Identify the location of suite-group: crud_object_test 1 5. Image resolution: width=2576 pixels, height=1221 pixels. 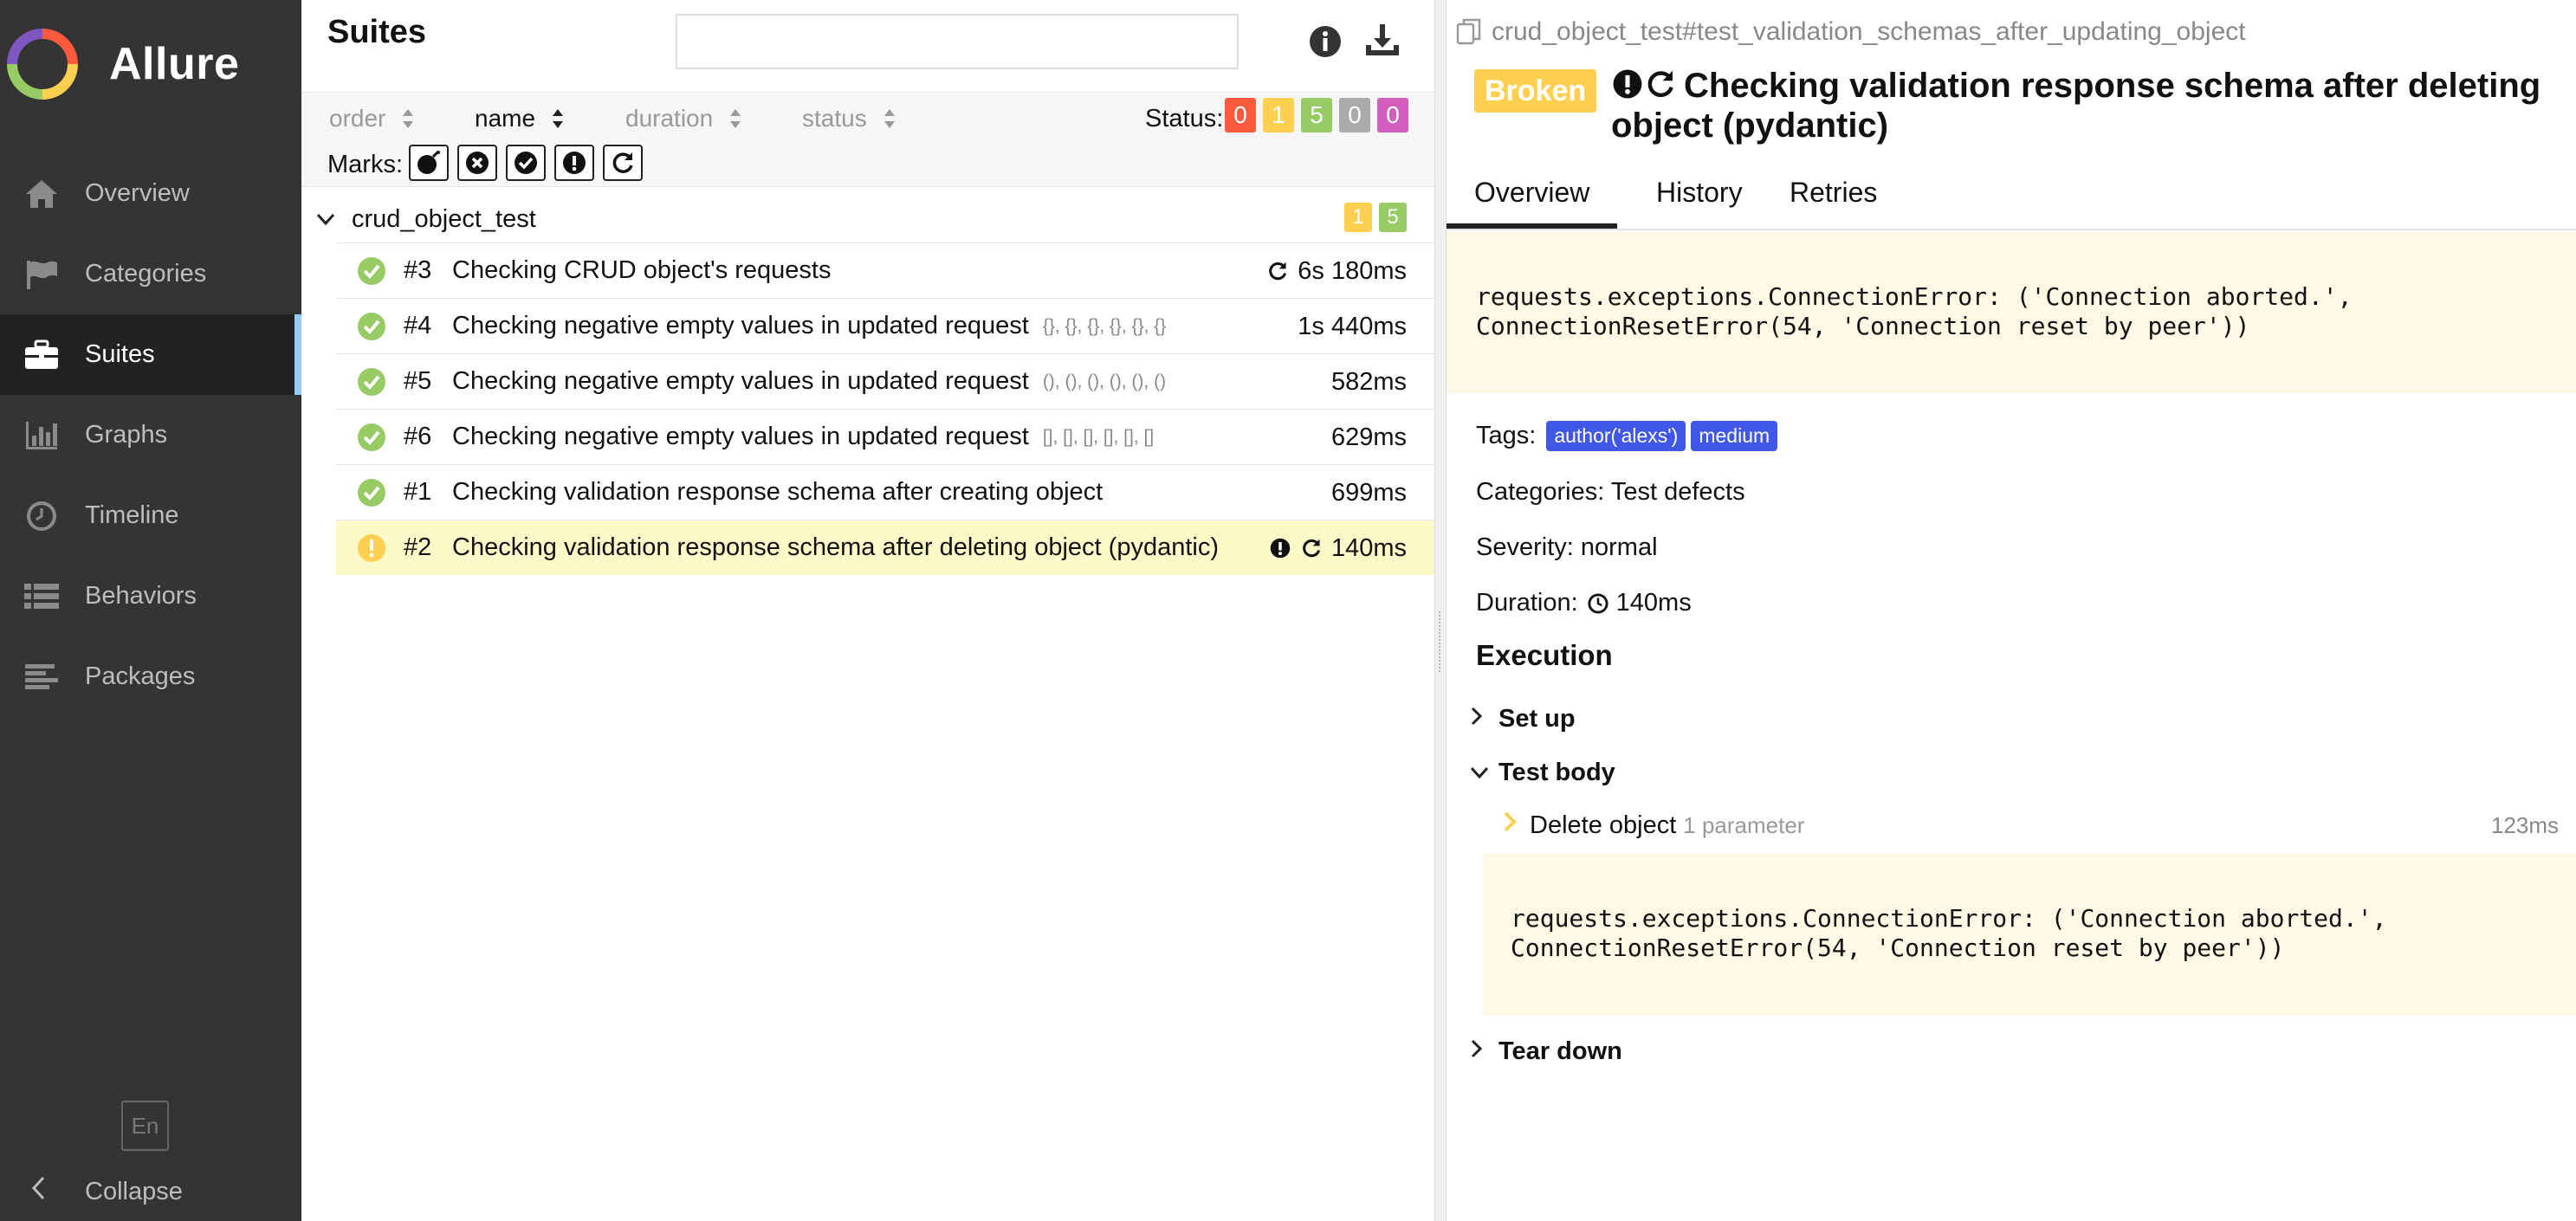
(874, 219).